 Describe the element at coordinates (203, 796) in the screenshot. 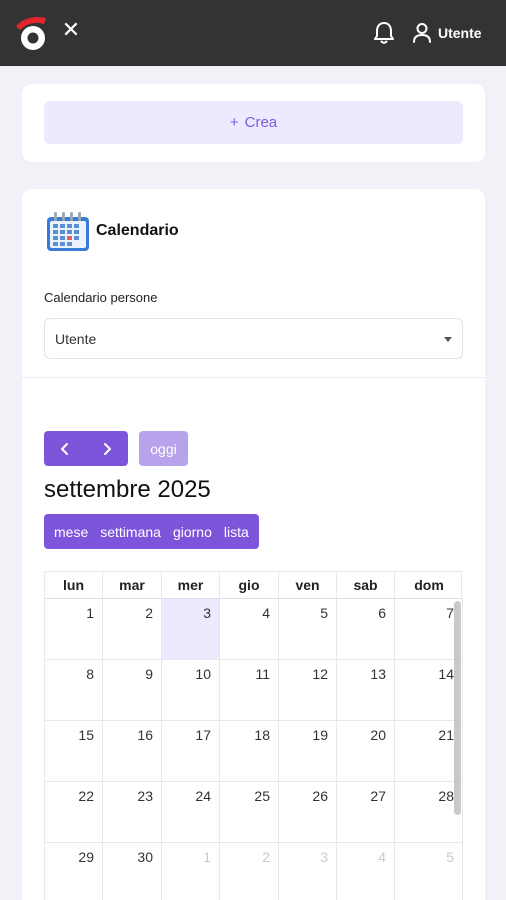

I see `day-number: 24` at that location.